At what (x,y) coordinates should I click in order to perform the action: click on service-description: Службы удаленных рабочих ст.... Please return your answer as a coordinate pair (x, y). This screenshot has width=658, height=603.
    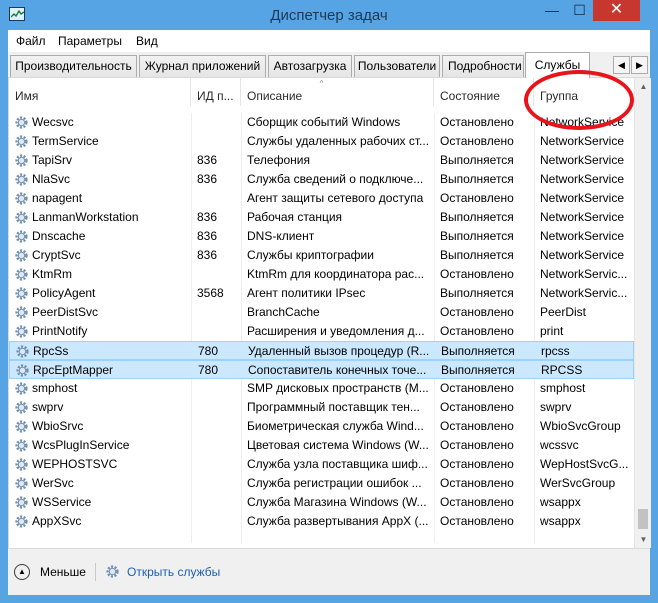
    Looking at the image, I should click on (338, 141).